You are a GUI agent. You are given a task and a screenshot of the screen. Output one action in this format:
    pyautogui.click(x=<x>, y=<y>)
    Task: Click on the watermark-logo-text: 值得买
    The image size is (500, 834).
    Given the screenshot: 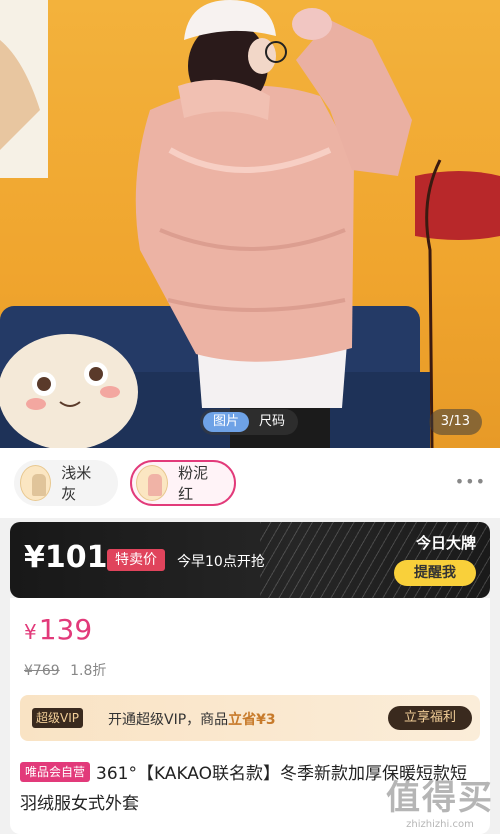 What is the action you would take?
    pyautogui.click(x=440, y=798)
    